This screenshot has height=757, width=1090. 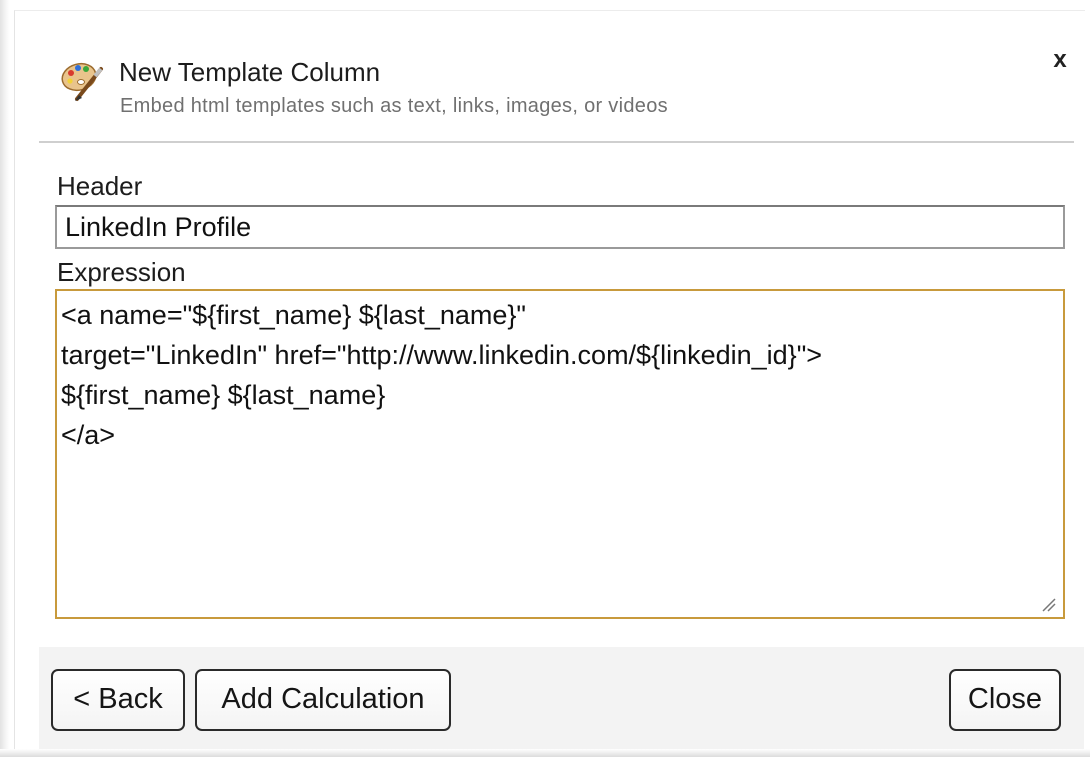 What do you see at coordinates (323, 700) in the screenshot?
I see `add-calculation-button: Add Calculation` at bounding box center [323, 700].